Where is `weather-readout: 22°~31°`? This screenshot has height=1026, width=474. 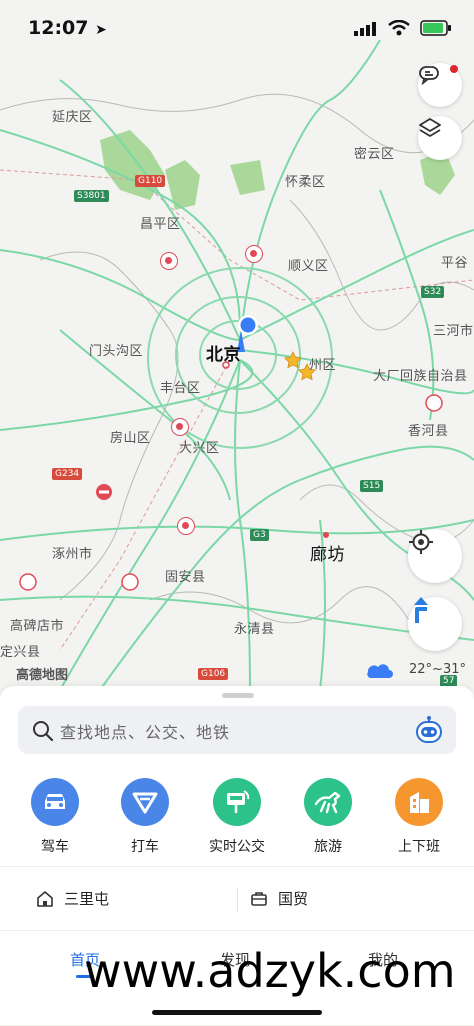
weather-readout: 22°~31° is located at coordinates (437, 669).